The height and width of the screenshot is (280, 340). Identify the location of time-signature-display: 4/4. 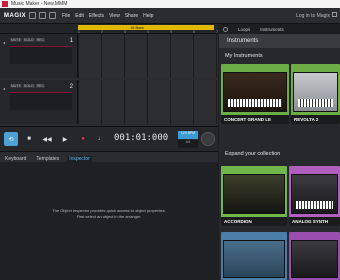
(188, 144).